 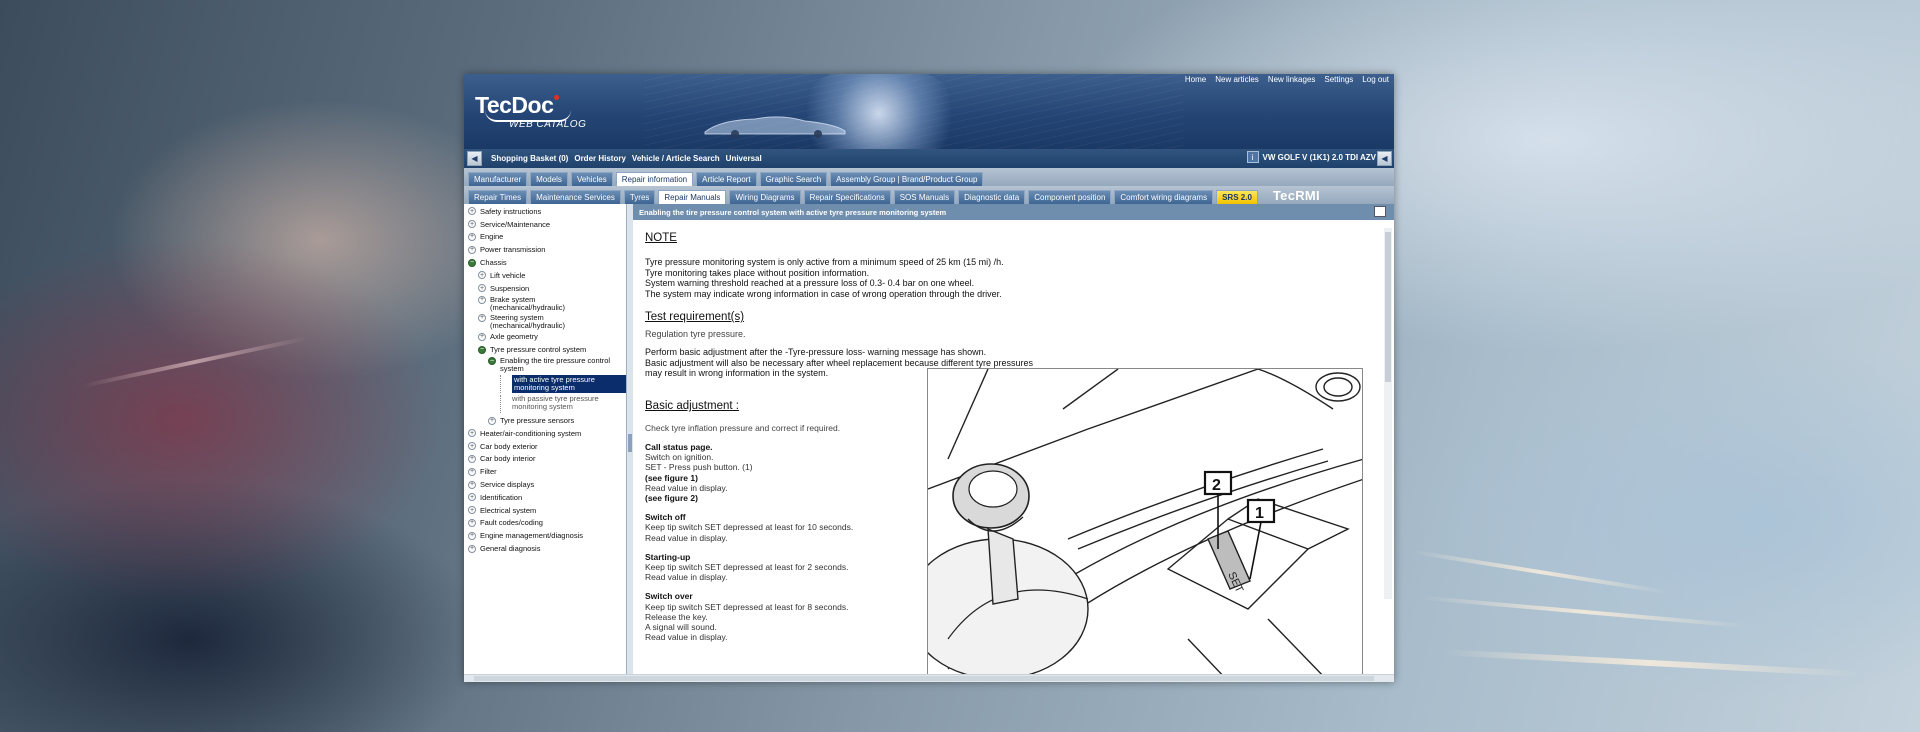 I want to click on tree-item: + Power transmission, so click(x=545, y=249).